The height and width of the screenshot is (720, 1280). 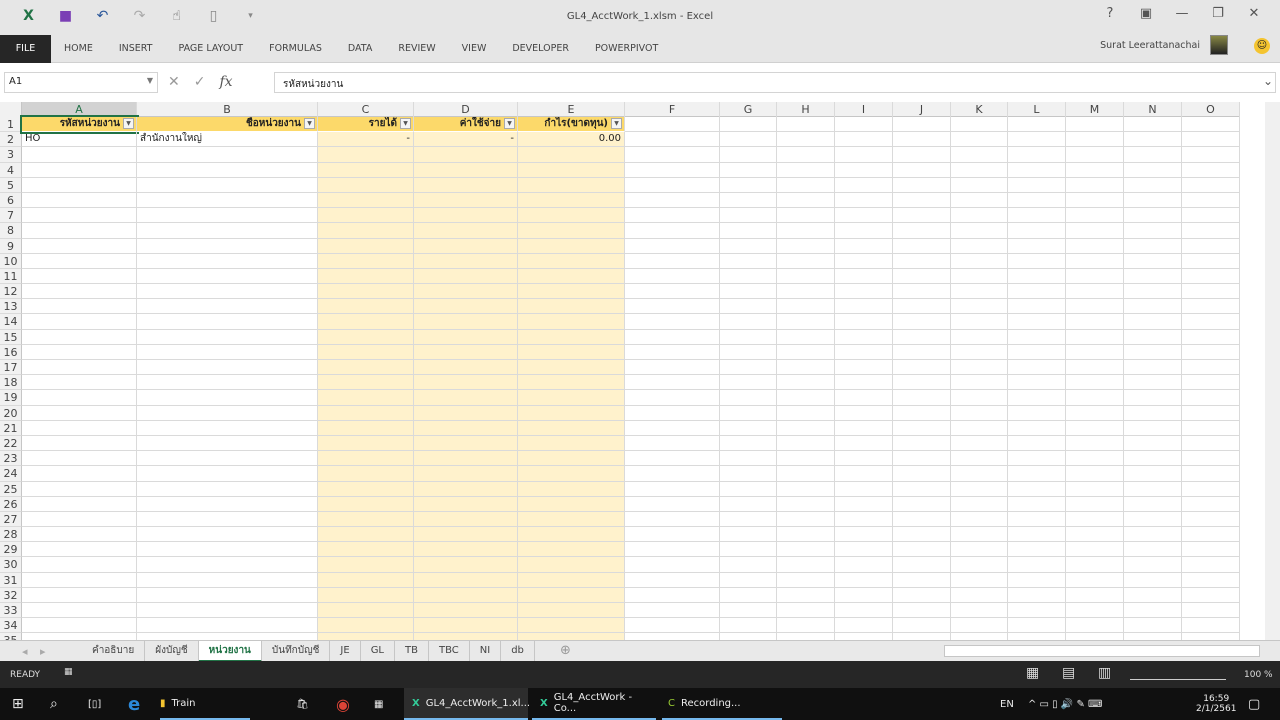 I want to click on row-header: 2, so click(x=11, y=140).